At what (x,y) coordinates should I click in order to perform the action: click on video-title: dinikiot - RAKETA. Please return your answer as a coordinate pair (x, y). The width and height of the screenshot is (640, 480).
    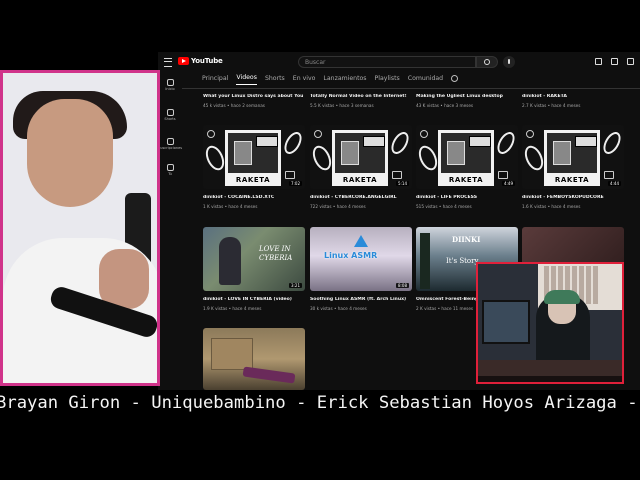
    Looking at the image, I should click on (573, 96).